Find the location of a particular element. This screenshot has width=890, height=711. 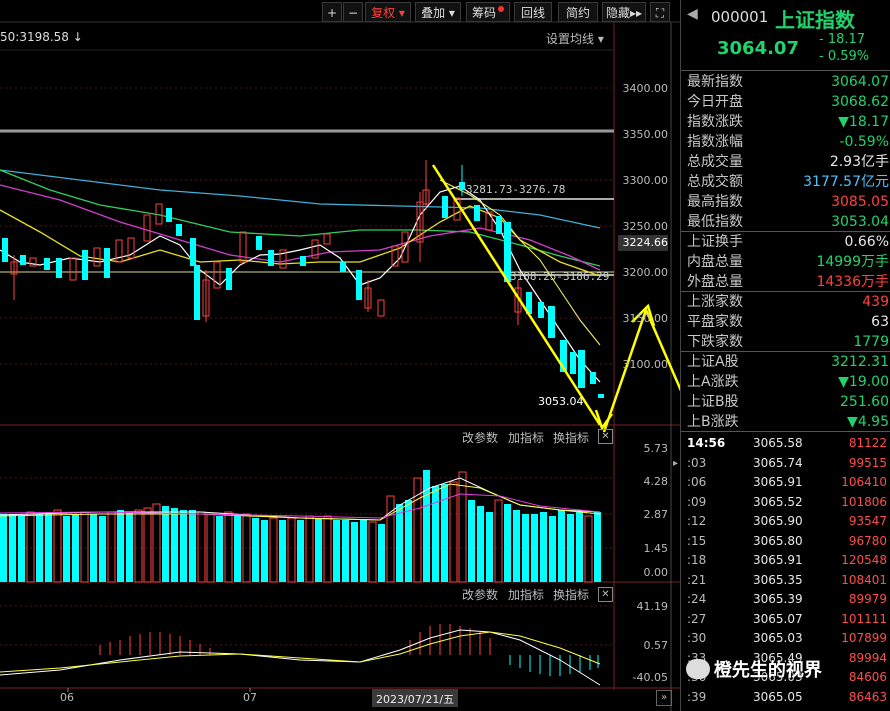

stat-row: 平盘家数 63 is located at coordinates (785, 322).